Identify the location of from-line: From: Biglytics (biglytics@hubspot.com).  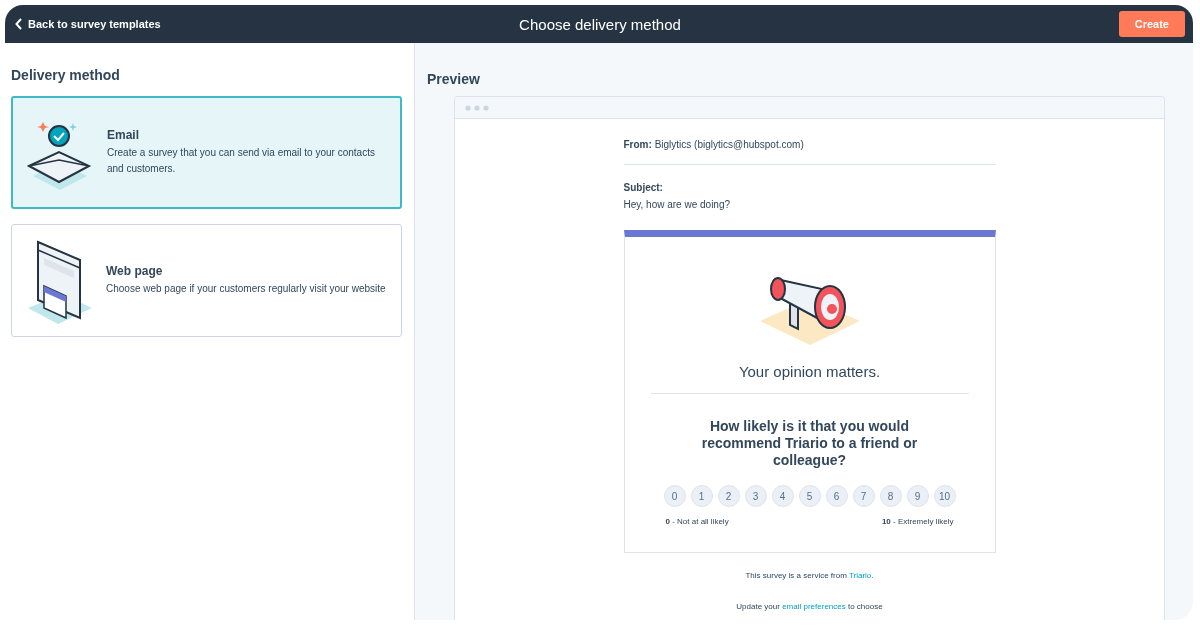
(809, 152).